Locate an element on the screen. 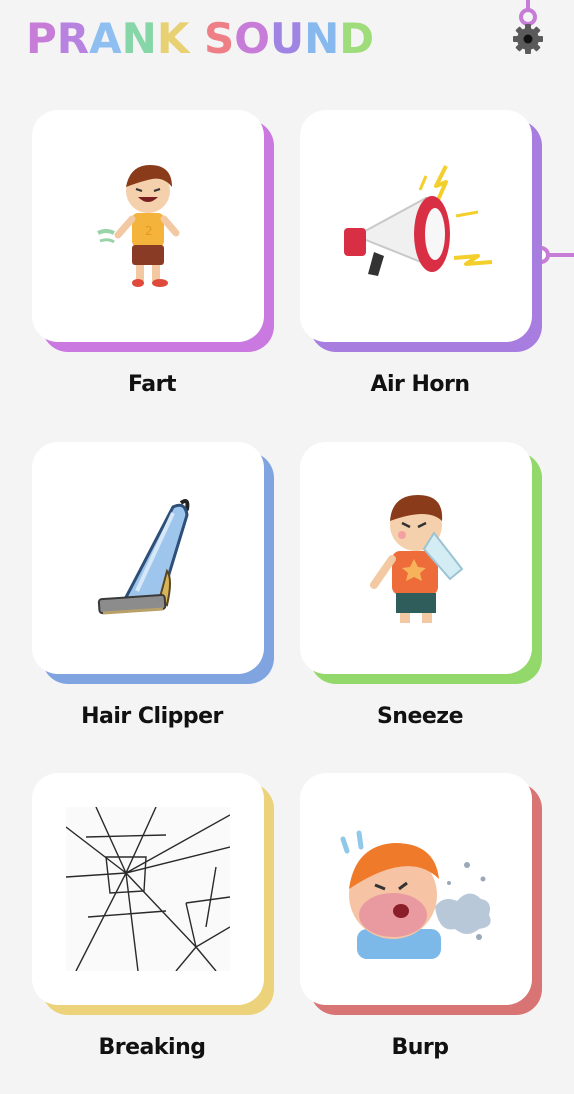 The image size is (574, 1094). settings-button is located at coordinates (528, 39).